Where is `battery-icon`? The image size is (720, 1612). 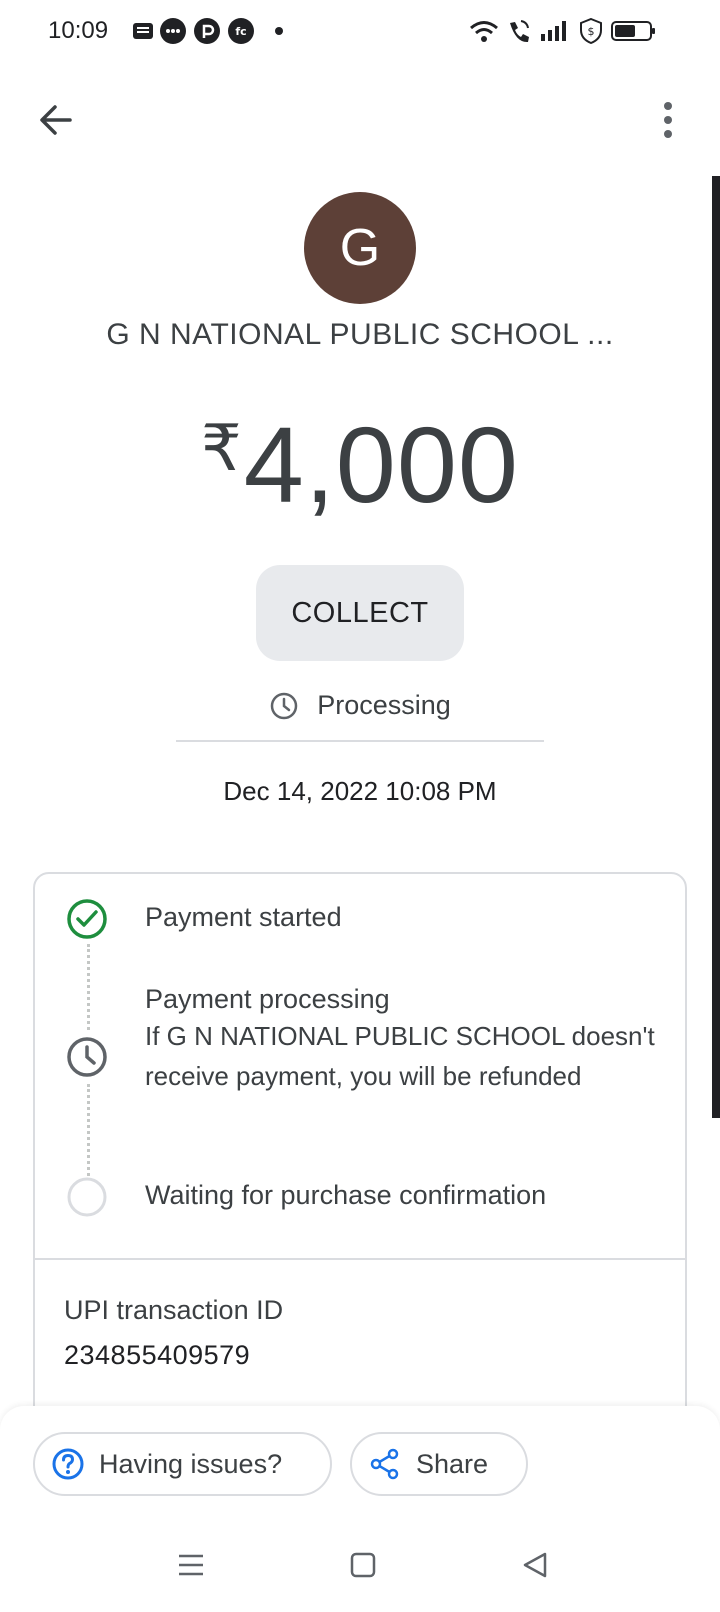
battery-icon is located at coordinates (634, 31).